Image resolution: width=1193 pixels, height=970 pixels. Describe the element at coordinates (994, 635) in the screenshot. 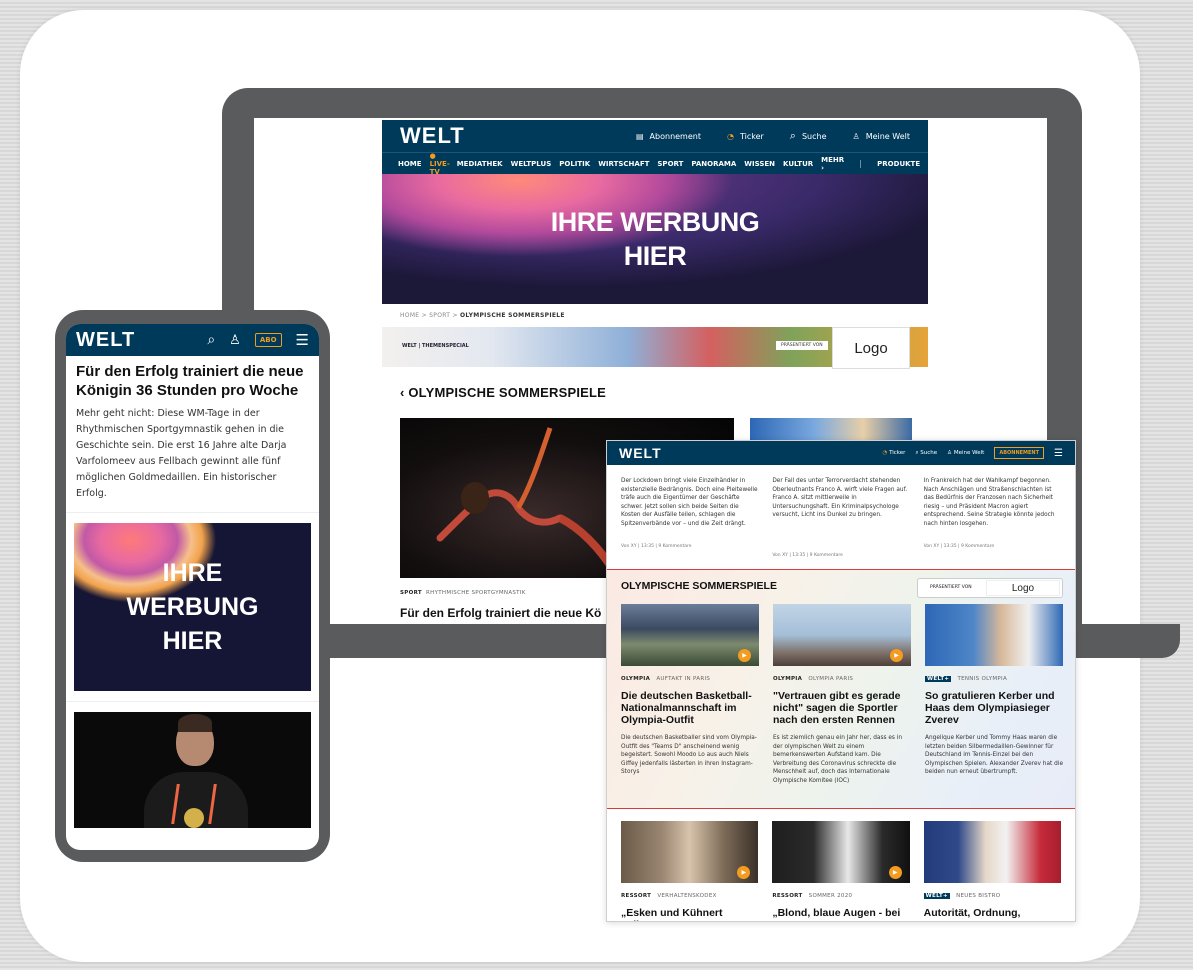

I see `zverev-photo` at that location.